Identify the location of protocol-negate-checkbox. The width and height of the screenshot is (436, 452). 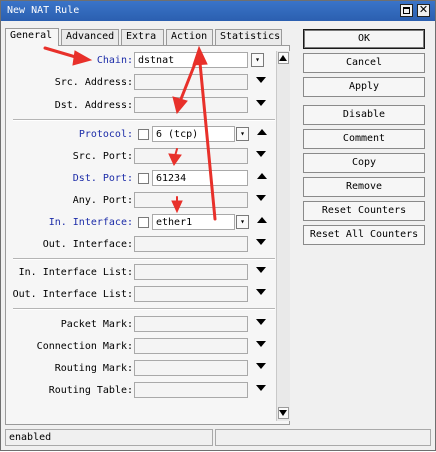
(143, 134).